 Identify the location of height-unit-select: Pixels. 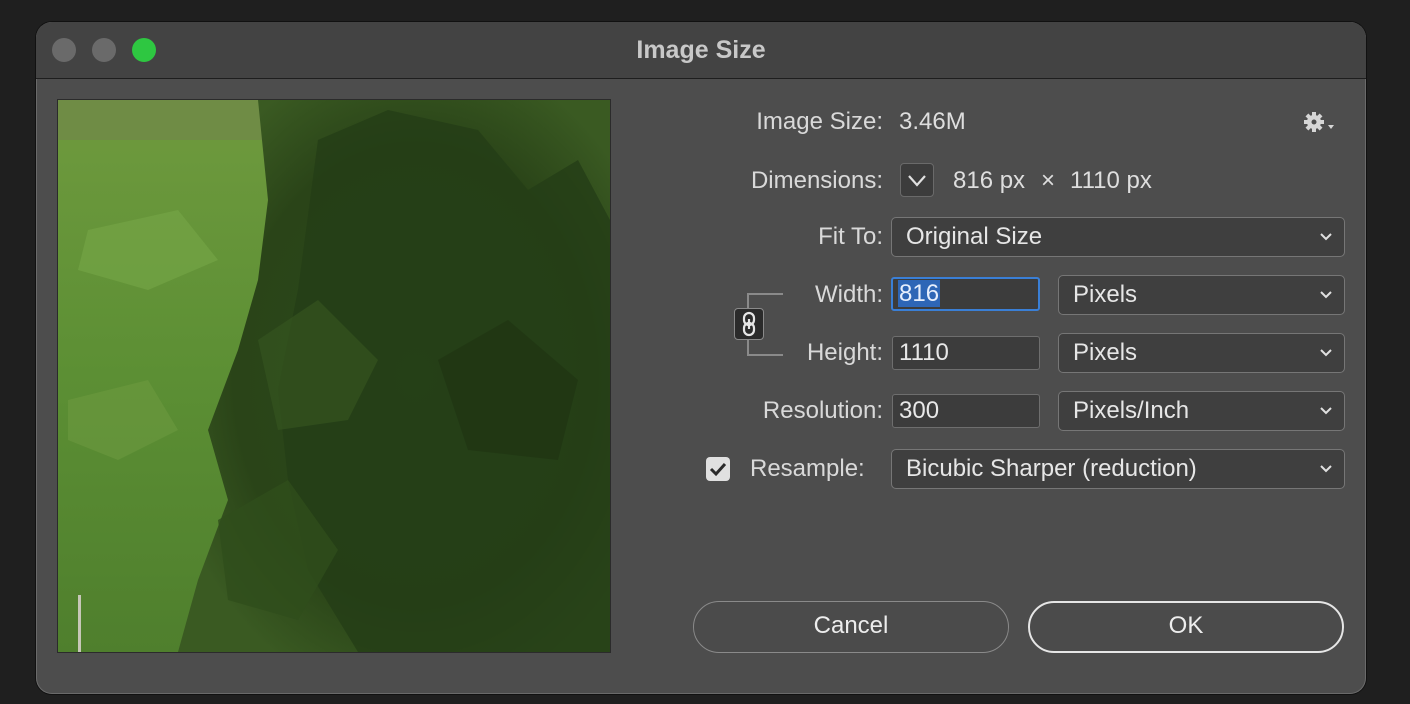
(1201, 353).